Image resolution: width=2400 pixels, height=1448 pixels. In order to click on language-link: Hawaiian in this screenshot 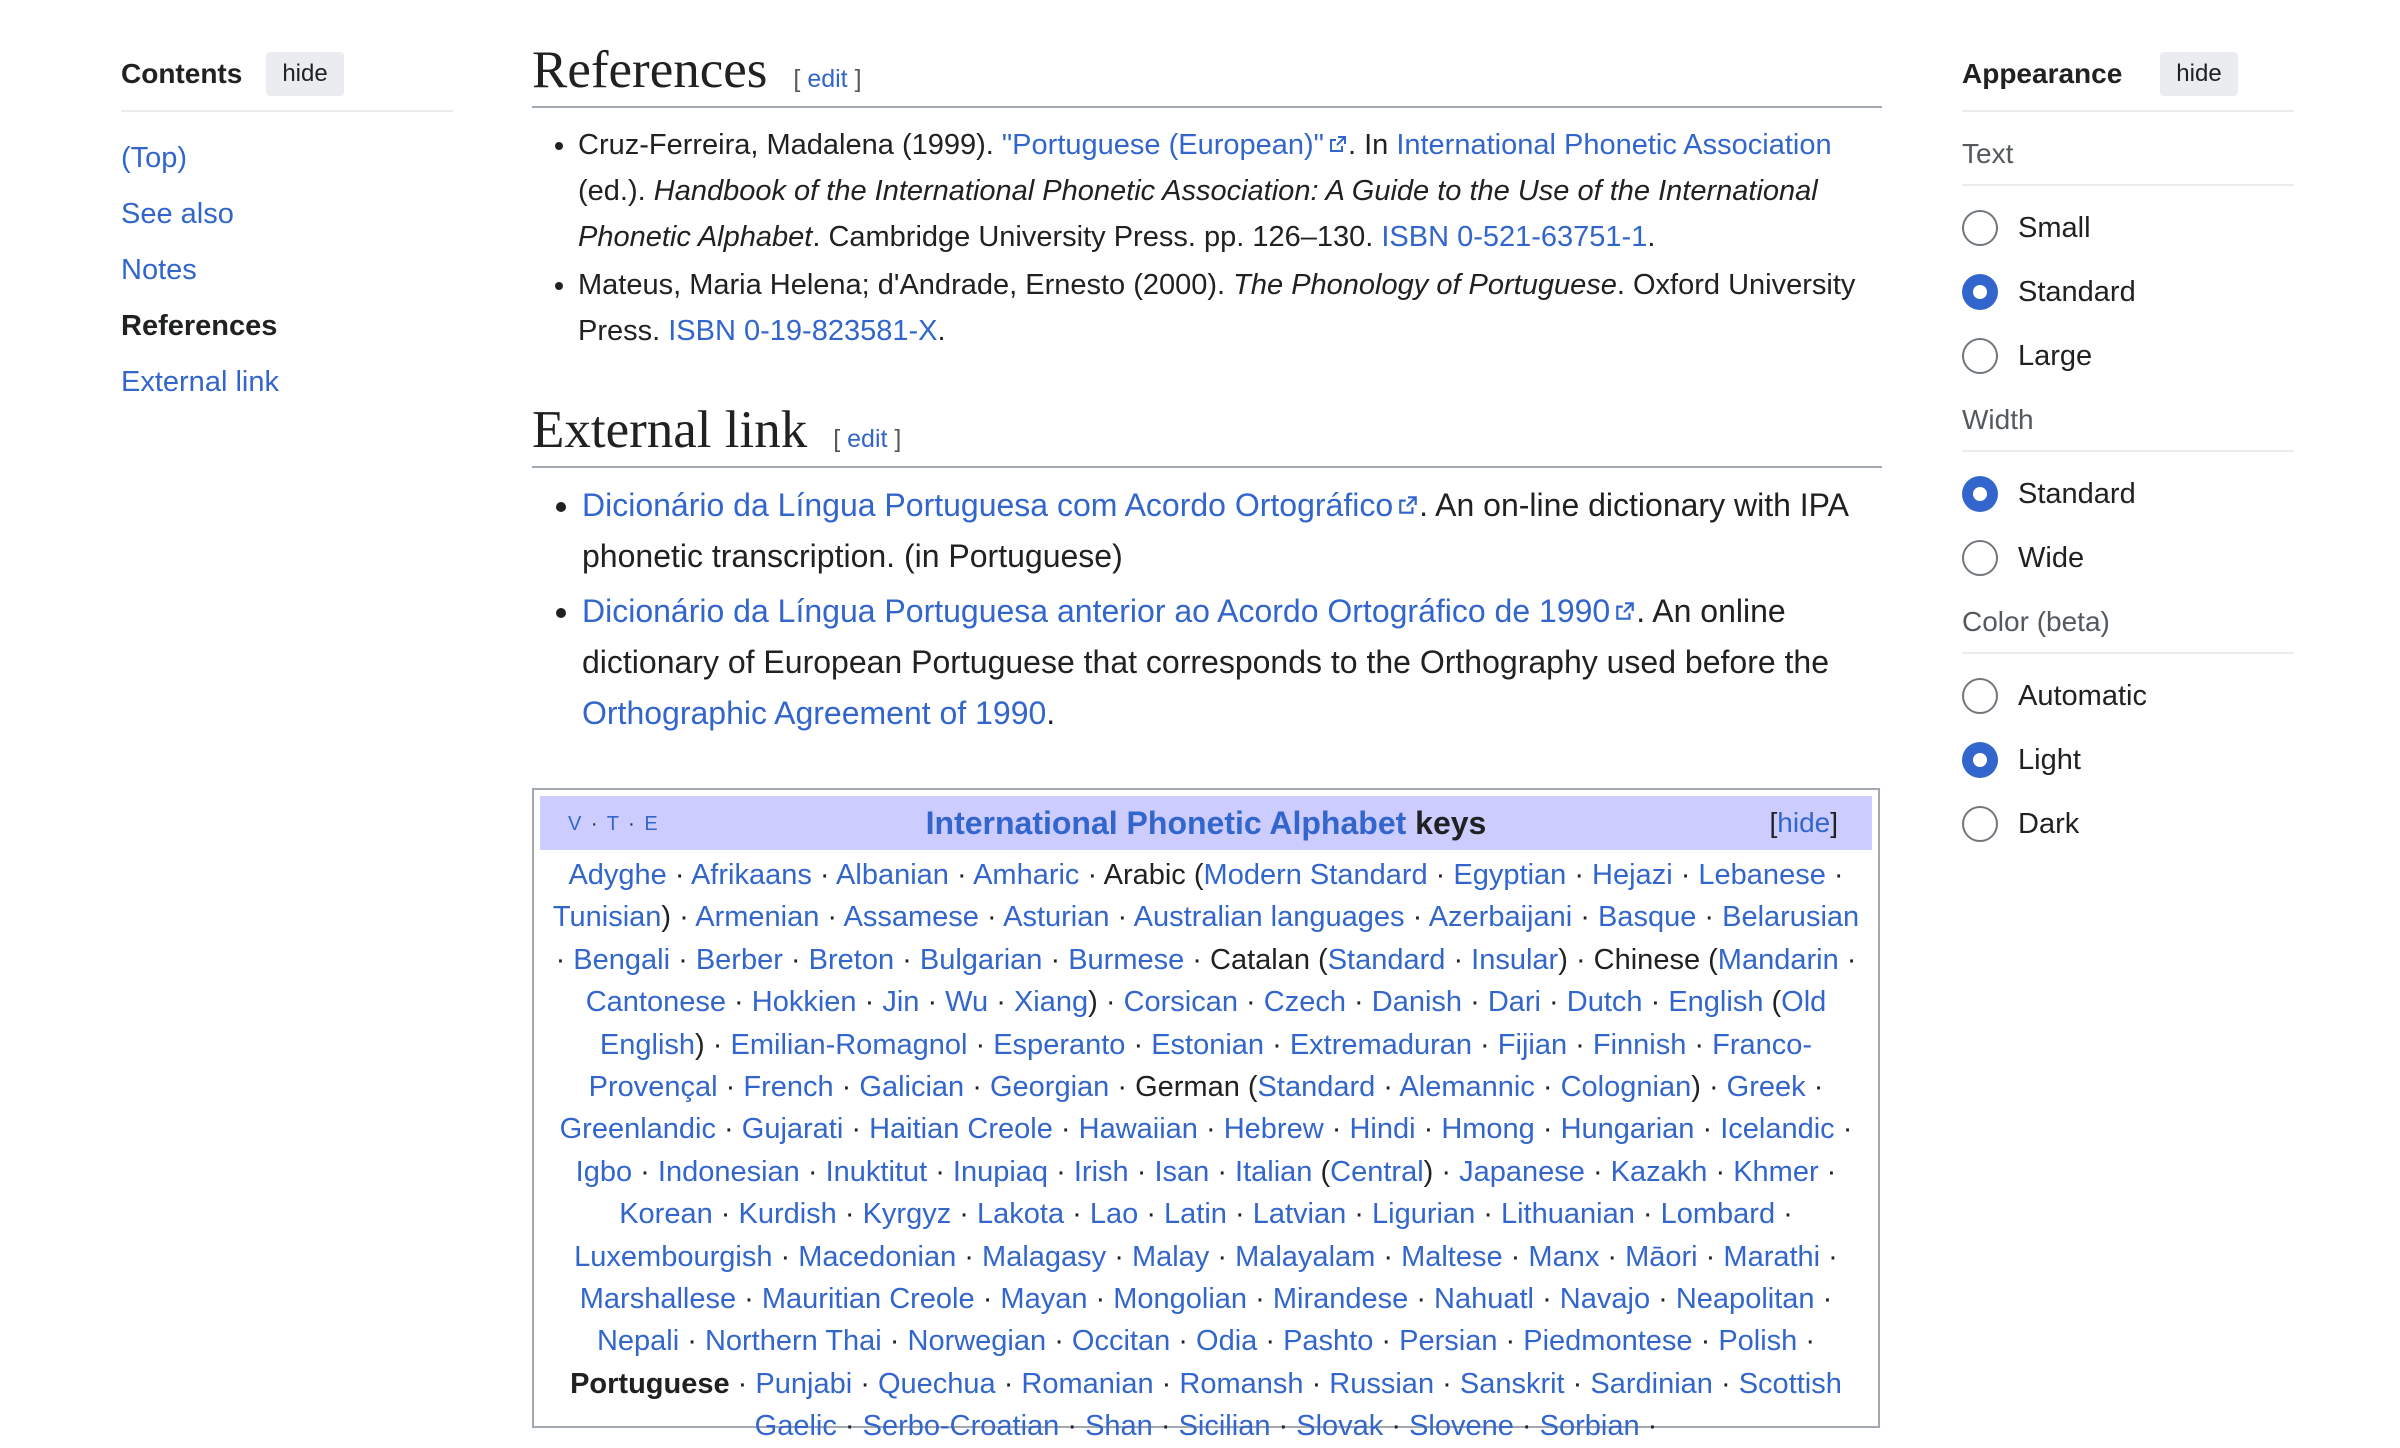, I will do `click(1138, 1129)`.